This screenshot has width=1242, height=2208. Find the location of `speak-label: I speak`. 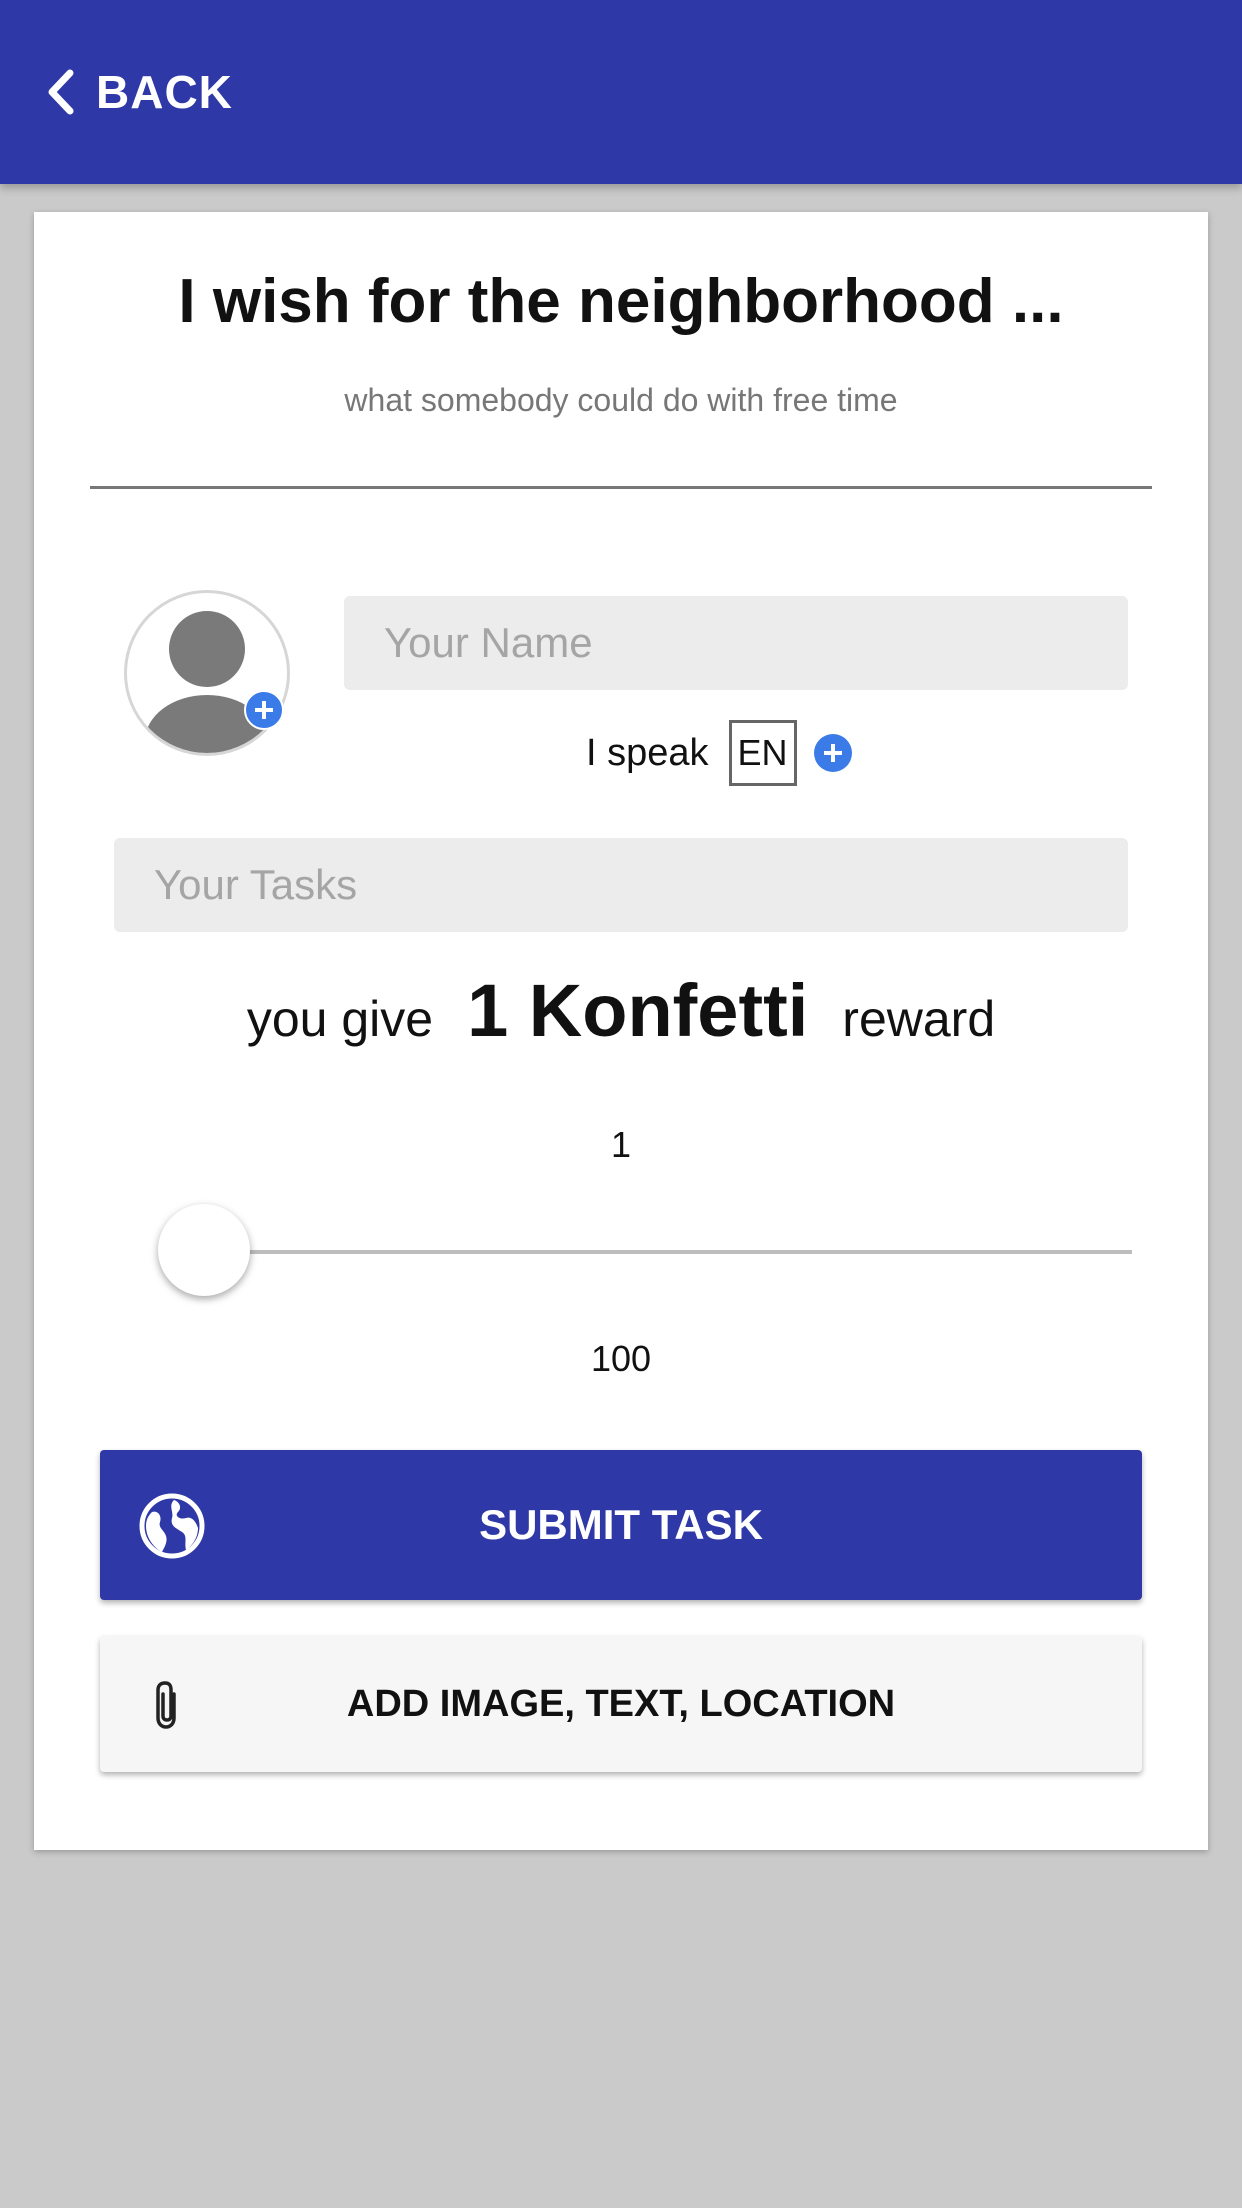

speak-label: I speak is located at coordinates (647, 752).